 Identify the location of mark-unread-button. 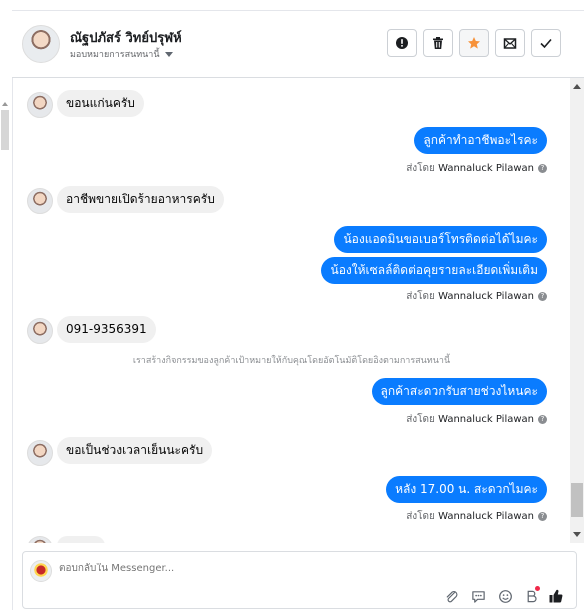
(510, 43).